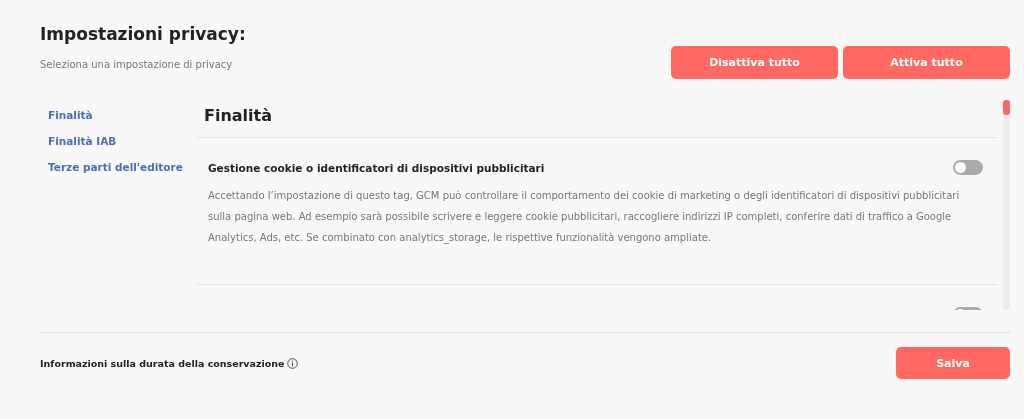  Describe the element at coordinates (926, 62) in the screenshot. I see `toggle-all-button: Attiva tutto` at that location.